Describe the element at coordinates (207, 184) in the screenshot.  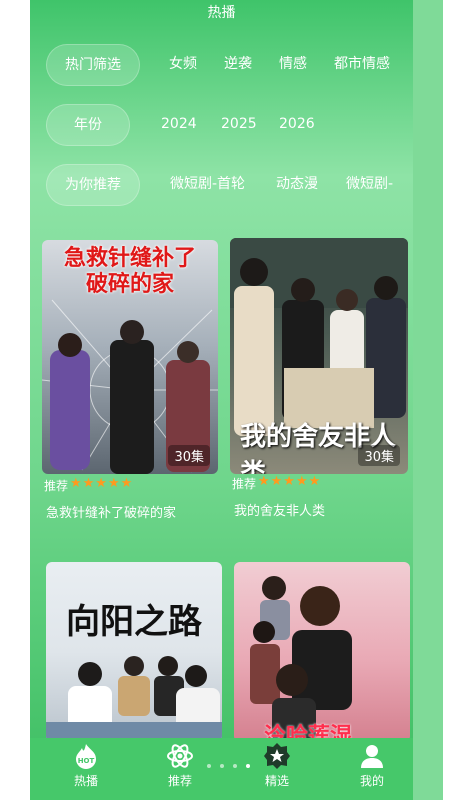
I see `filter-option: 微短剧-首轮` at that location.